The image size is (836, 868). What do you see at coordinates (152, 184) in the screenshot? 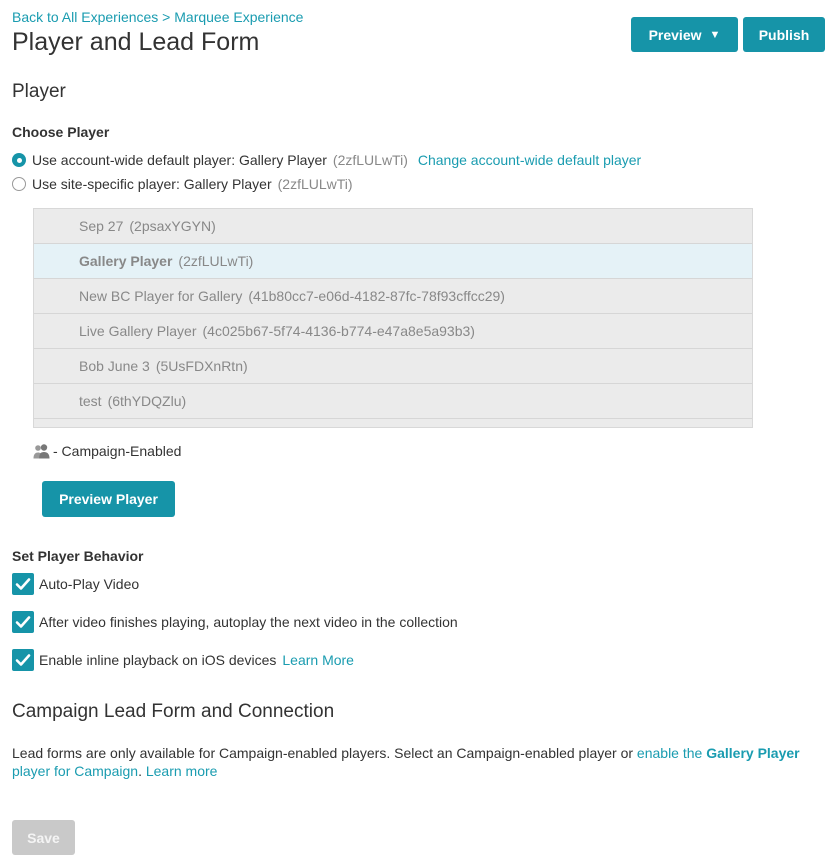
I see `radio-label: Use site-specific player: Gallery Player` at bounding box center [152, 184].